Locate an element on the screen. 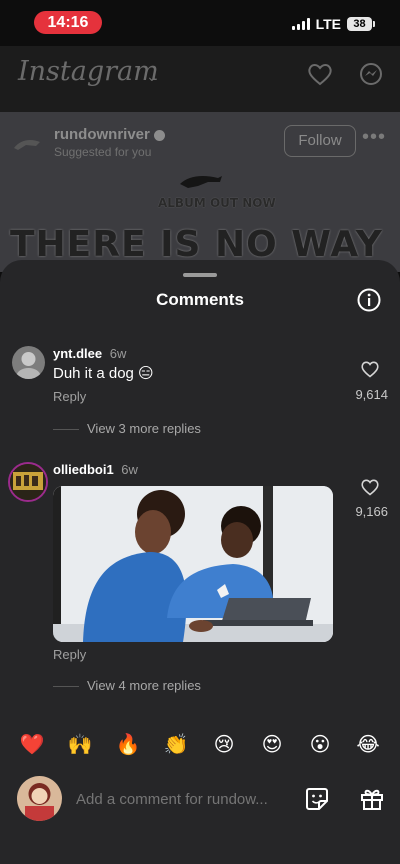 The height and width of the screenshot is (864, 400). comment-text: Duh it a dog 😑 is located at coordinates (103, 373).